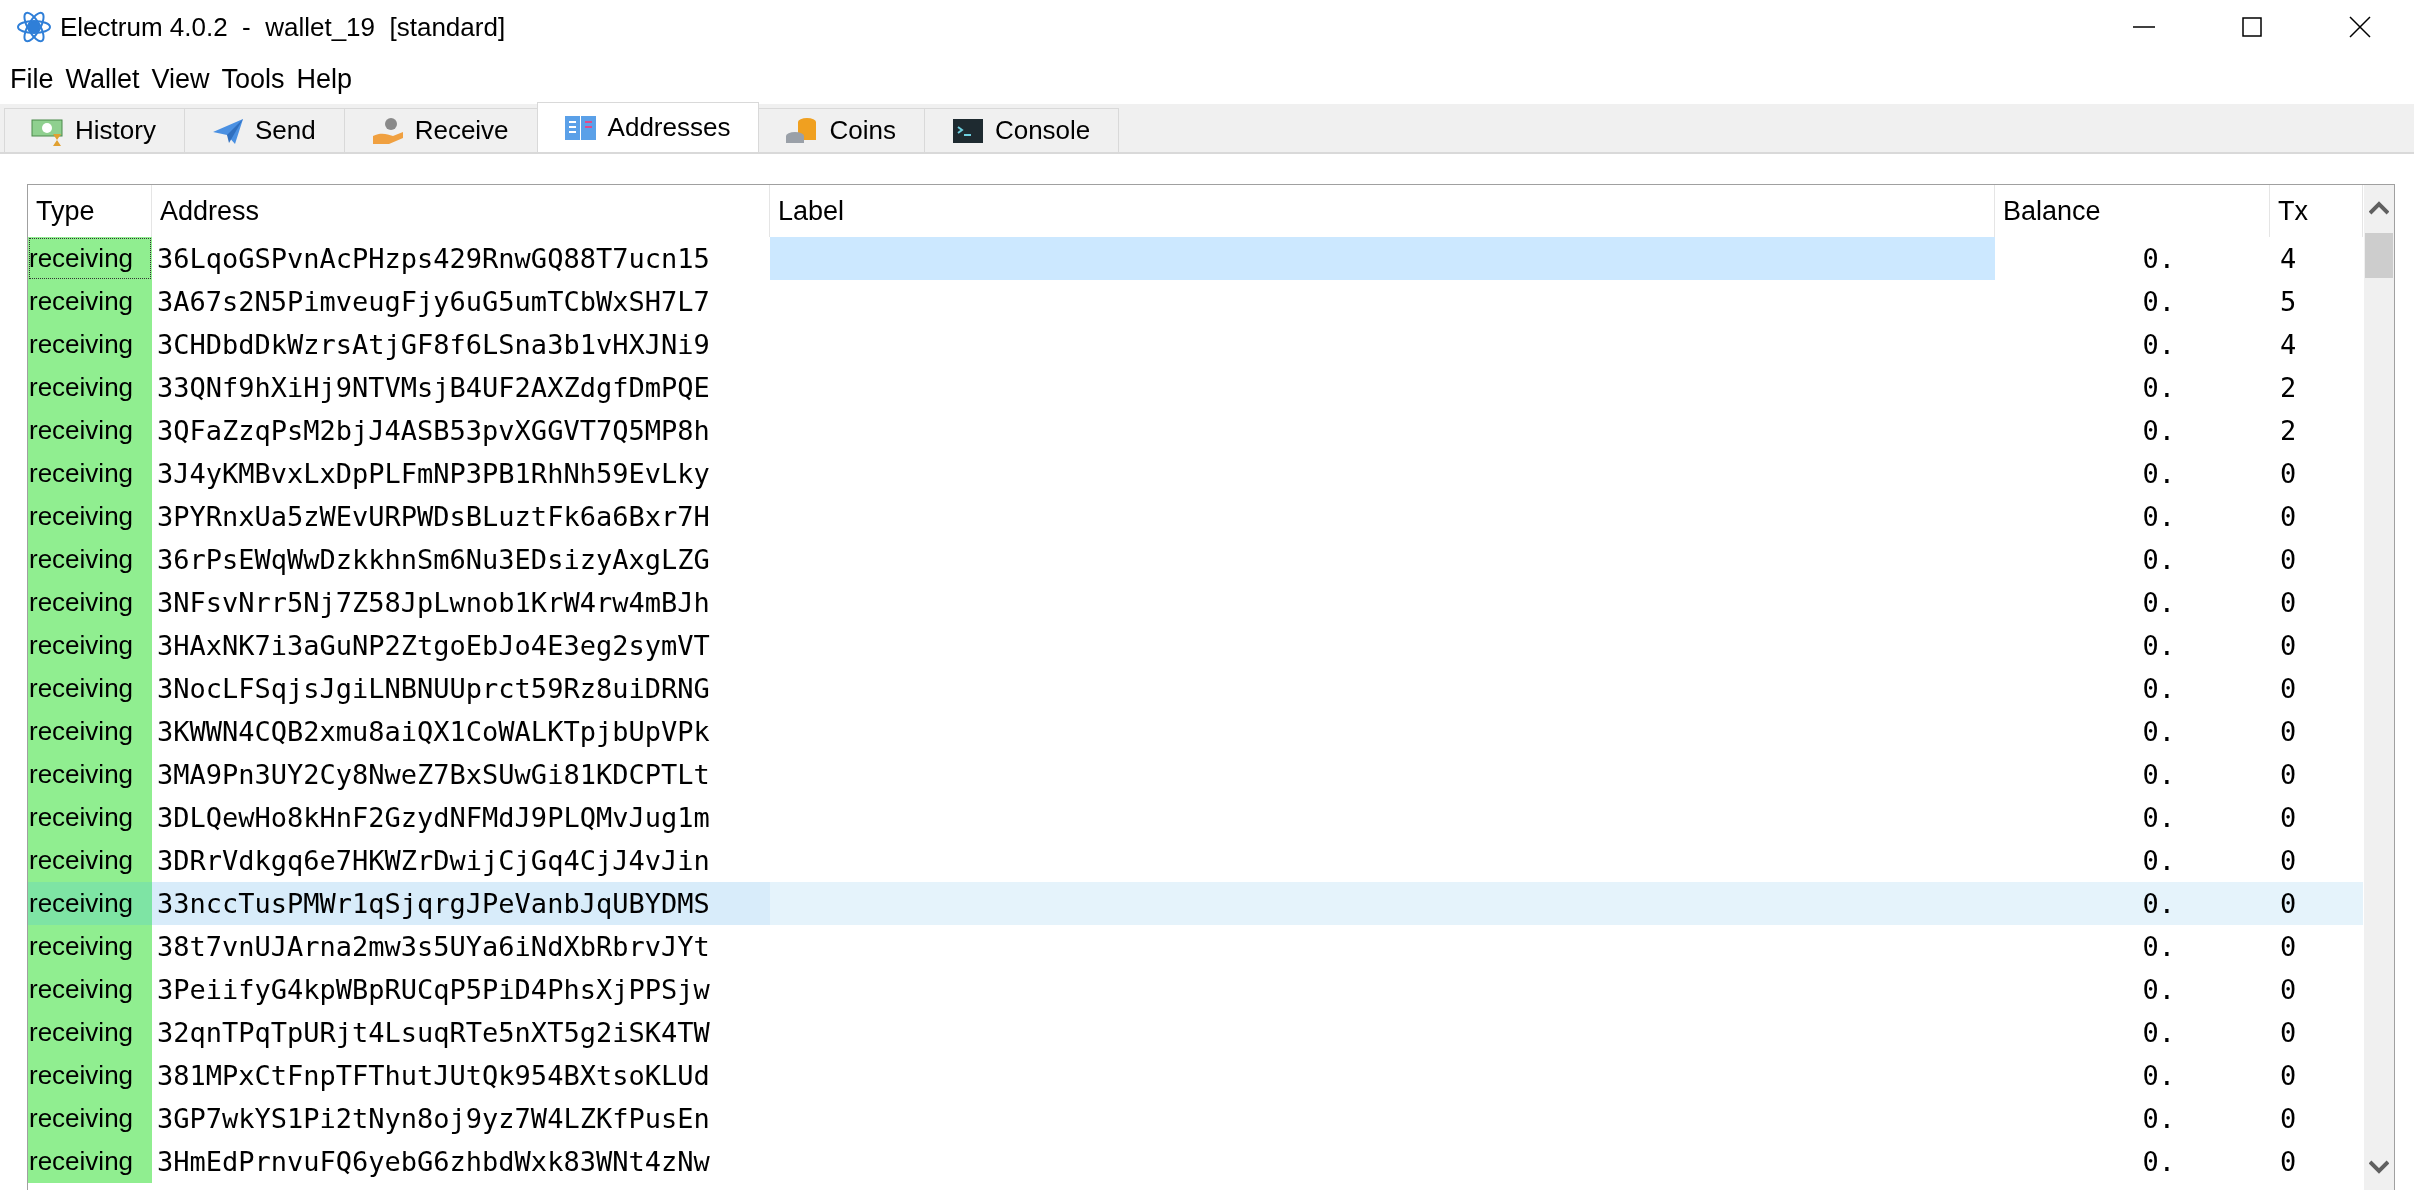 The width and height of the screenshot is (2414, 1190). What do you see at coordinates (2316, 903) in the screenshot?
I see `tx-cell: 0` at bounding box center [2316, 903].